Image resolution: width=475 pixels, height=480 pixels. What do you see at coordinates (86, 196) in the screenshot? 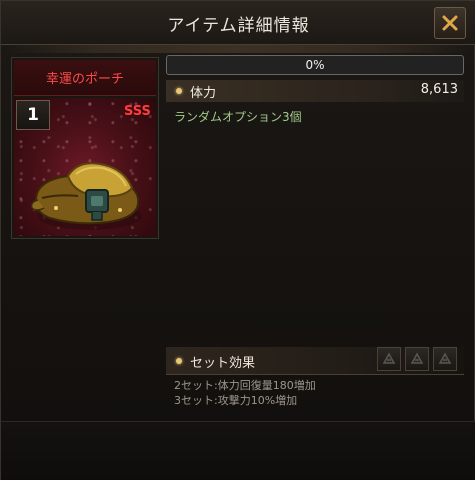
I see `pouch-icon` at bounding box center [86, 196].